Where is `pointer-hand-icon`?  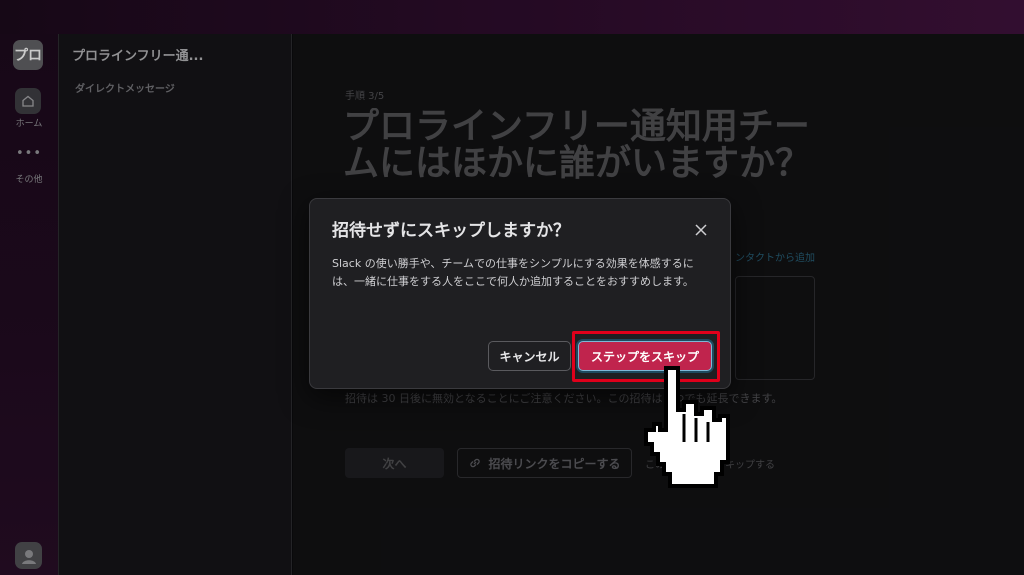
pointer-hand-icon is located at coordinates (687, 427).